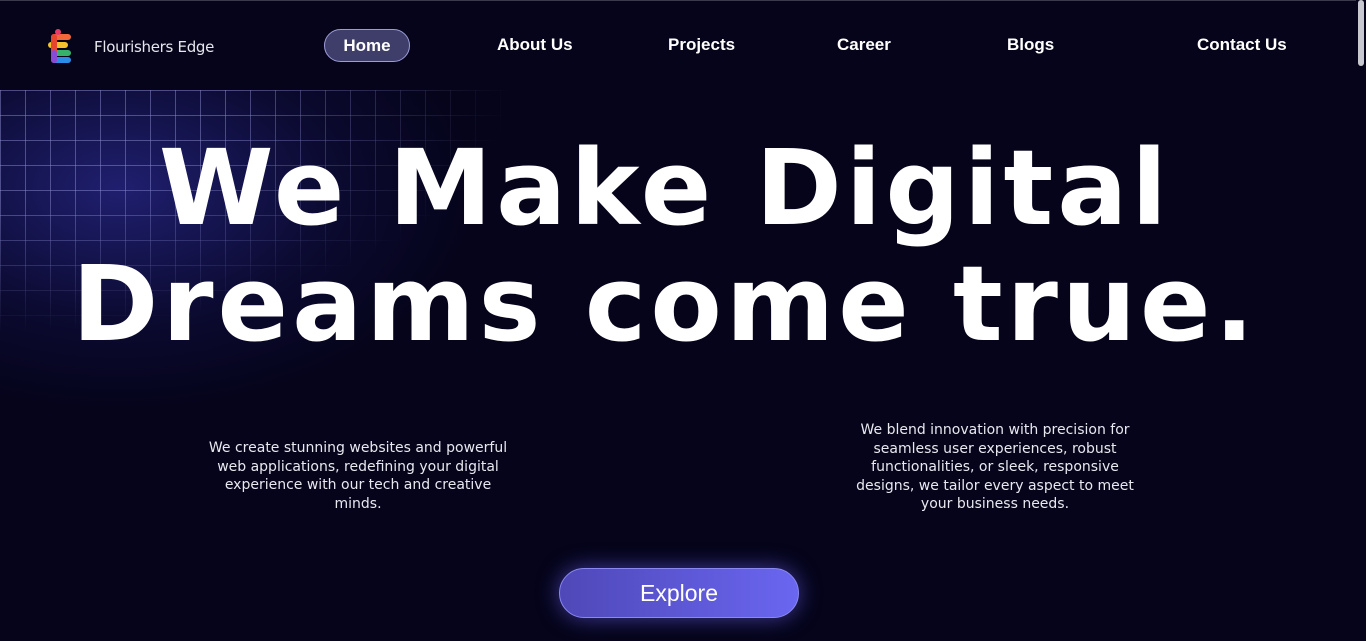 This screenshot has width=1366, height=641. I want to click on page-scrollbar, so click(1361, 320).